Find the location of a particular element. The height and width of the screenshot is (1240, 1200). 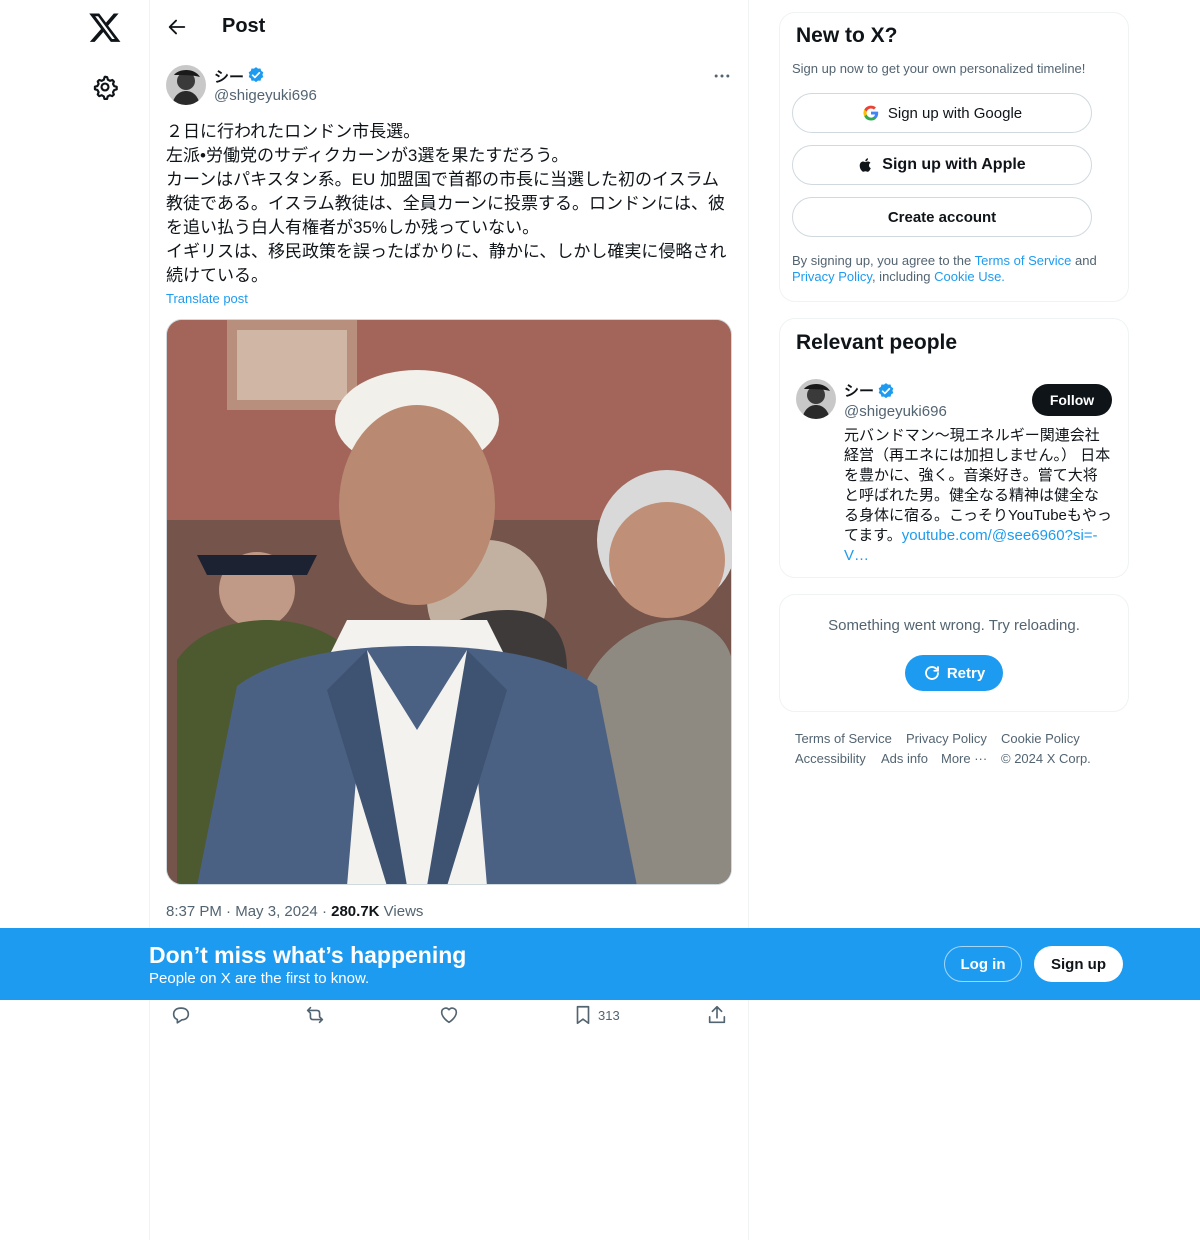

like-icon is located at coordinates (449, 1015).